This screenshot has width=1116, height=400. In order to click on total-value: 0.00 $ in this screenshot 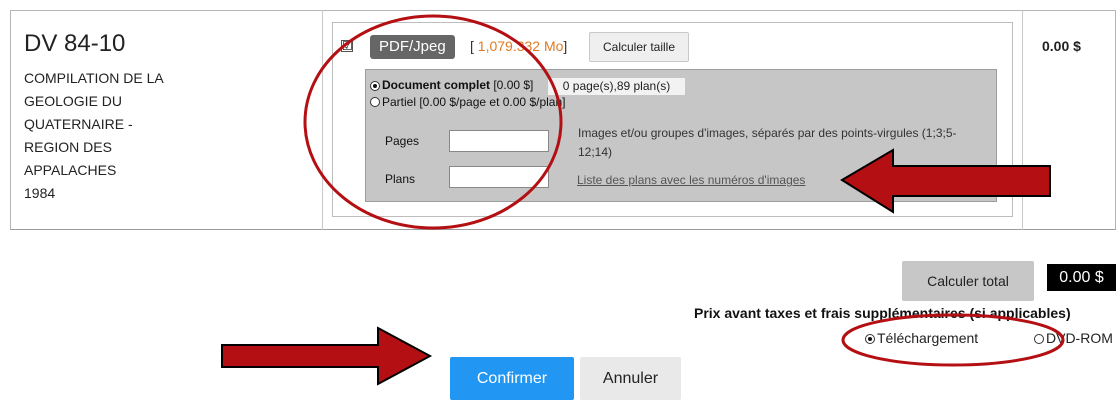, I will do `click(1081, 277)`.